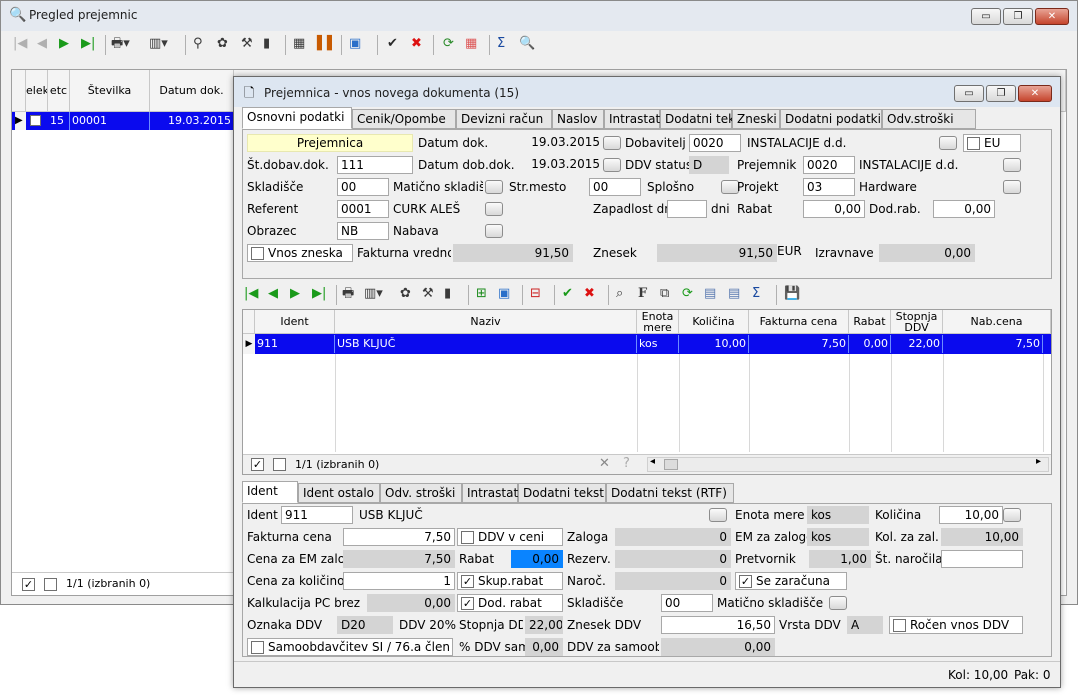 The width and height of the screenshot is (1078, 695). Describe the element at coordinates (399, 537) in the screenshot. I see `d-fakturna-cena-field: 7,50` at that location.